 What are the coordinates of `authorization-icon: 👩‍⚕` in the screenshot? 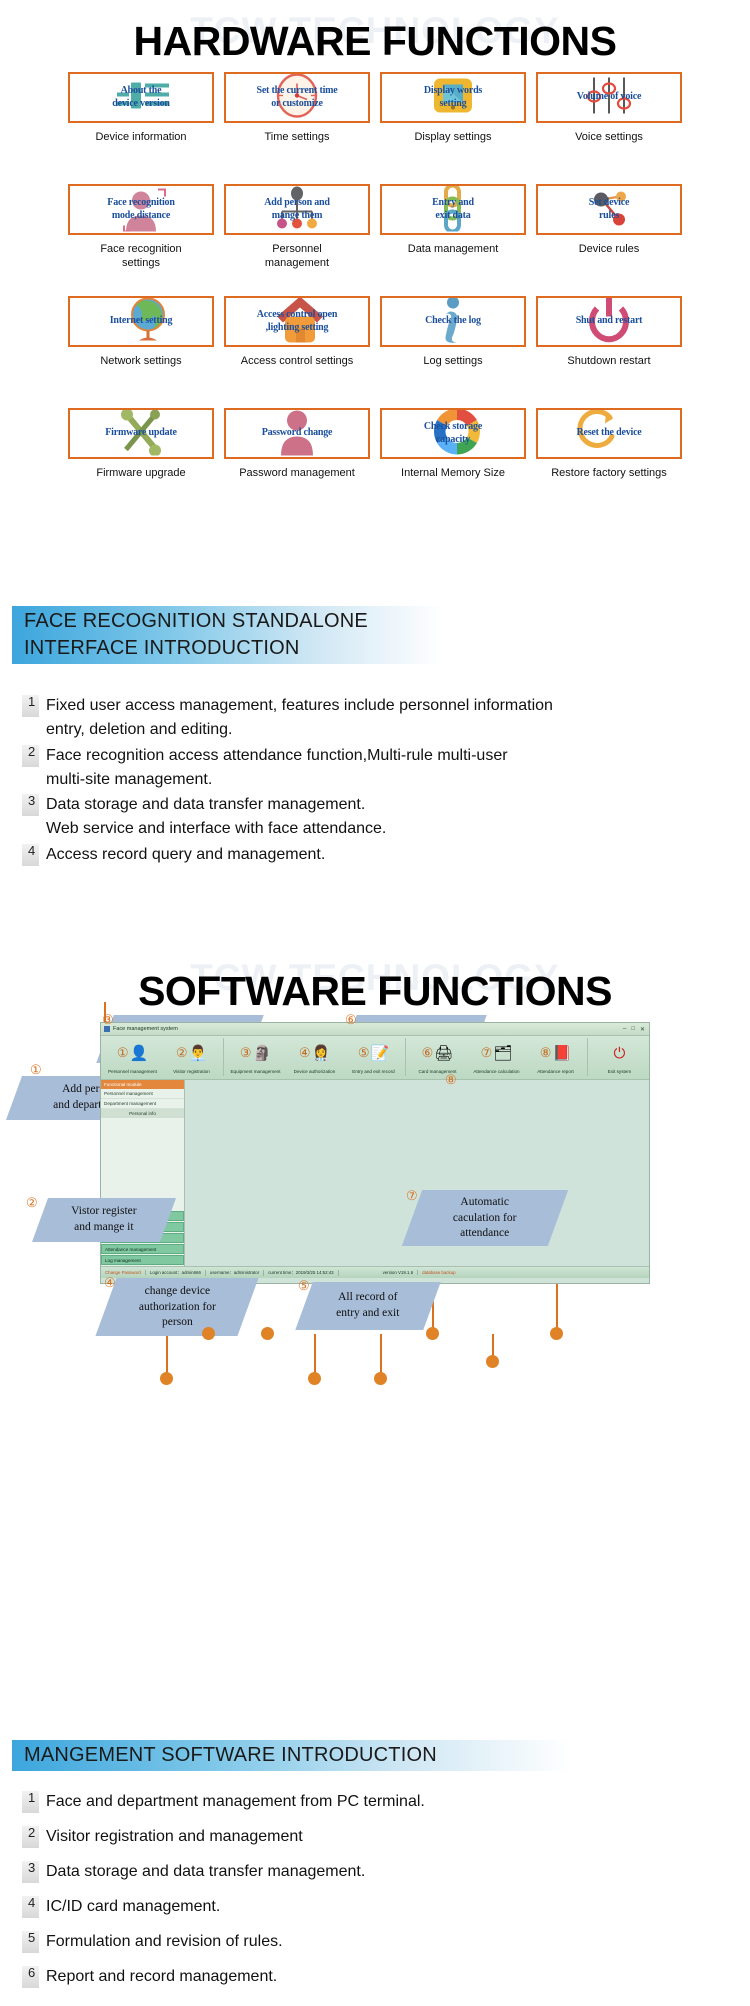 It's located at (321, 1053).